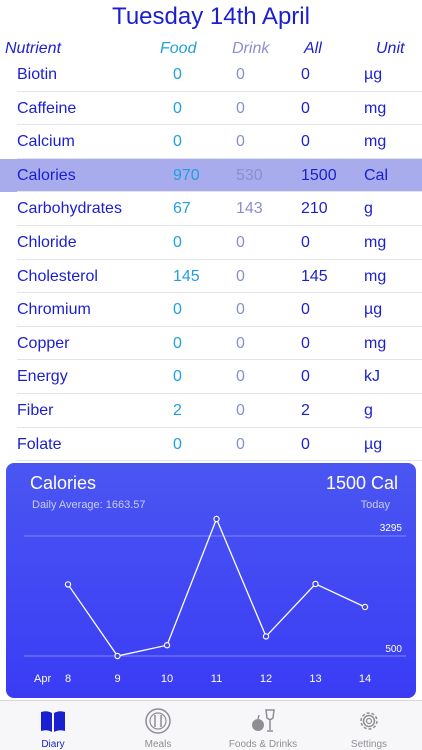 The image size is (422, 750). Describe the element at coordinates (35, 410) in the screenshot. I see `nutrient-name: Fiber` at that location.